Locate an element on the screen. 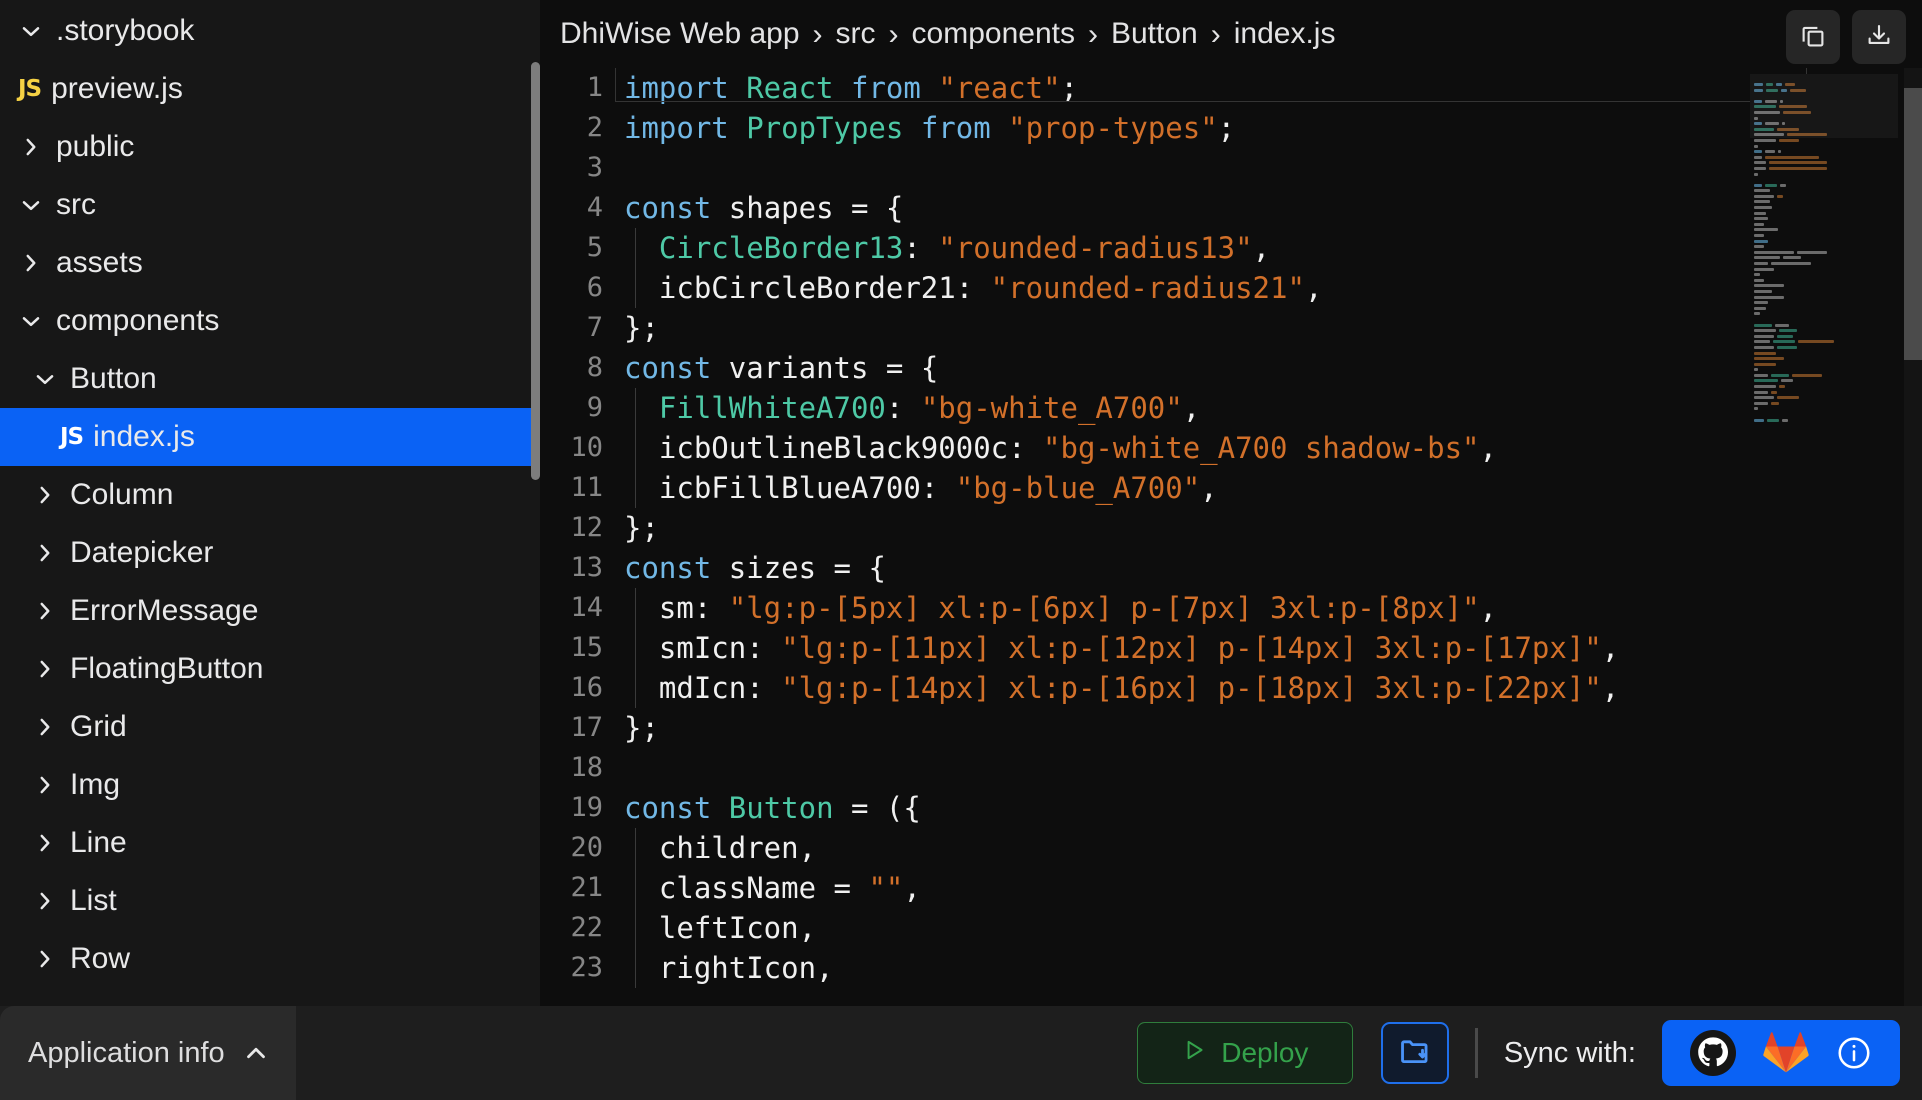  sidebar-item-datepicker: Datepicker is located at coordinates (270, 553).